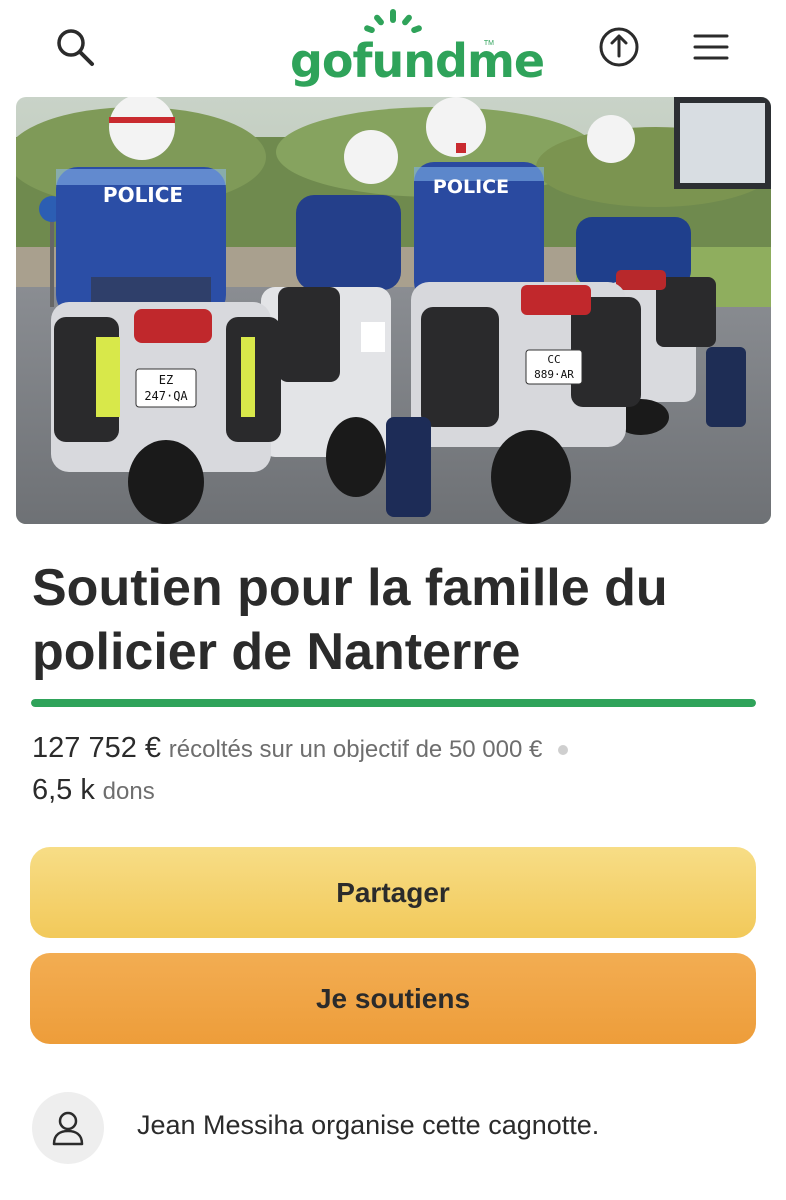 This screenshot has height=1200, width=786. I want to click on logo-trademark: TM, so click(488, 43).